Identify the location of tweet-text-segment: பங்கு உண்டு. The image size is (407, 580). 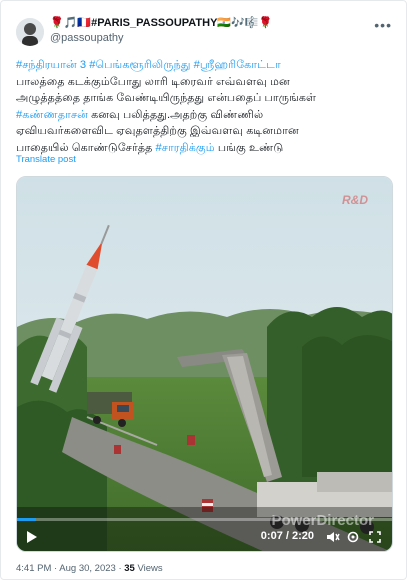
(249, 147).